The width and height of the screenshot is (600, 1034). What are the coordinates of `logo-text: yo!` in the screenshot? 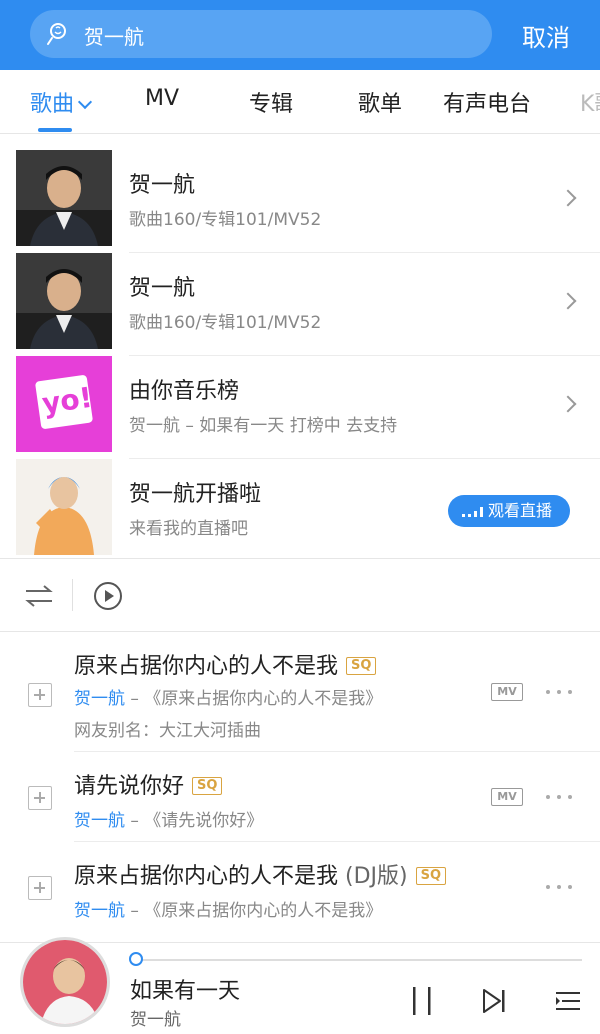 It's located at (67, 400).